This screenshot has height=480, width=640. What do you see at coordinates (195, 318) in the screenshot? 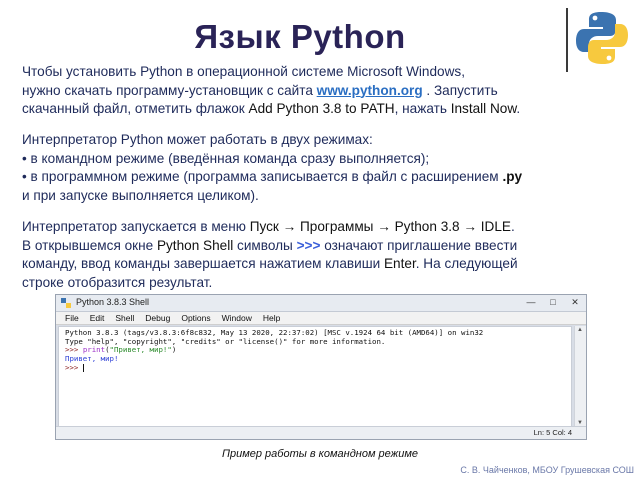
I see `menu-options: Options` at bounding box center [195, 318].